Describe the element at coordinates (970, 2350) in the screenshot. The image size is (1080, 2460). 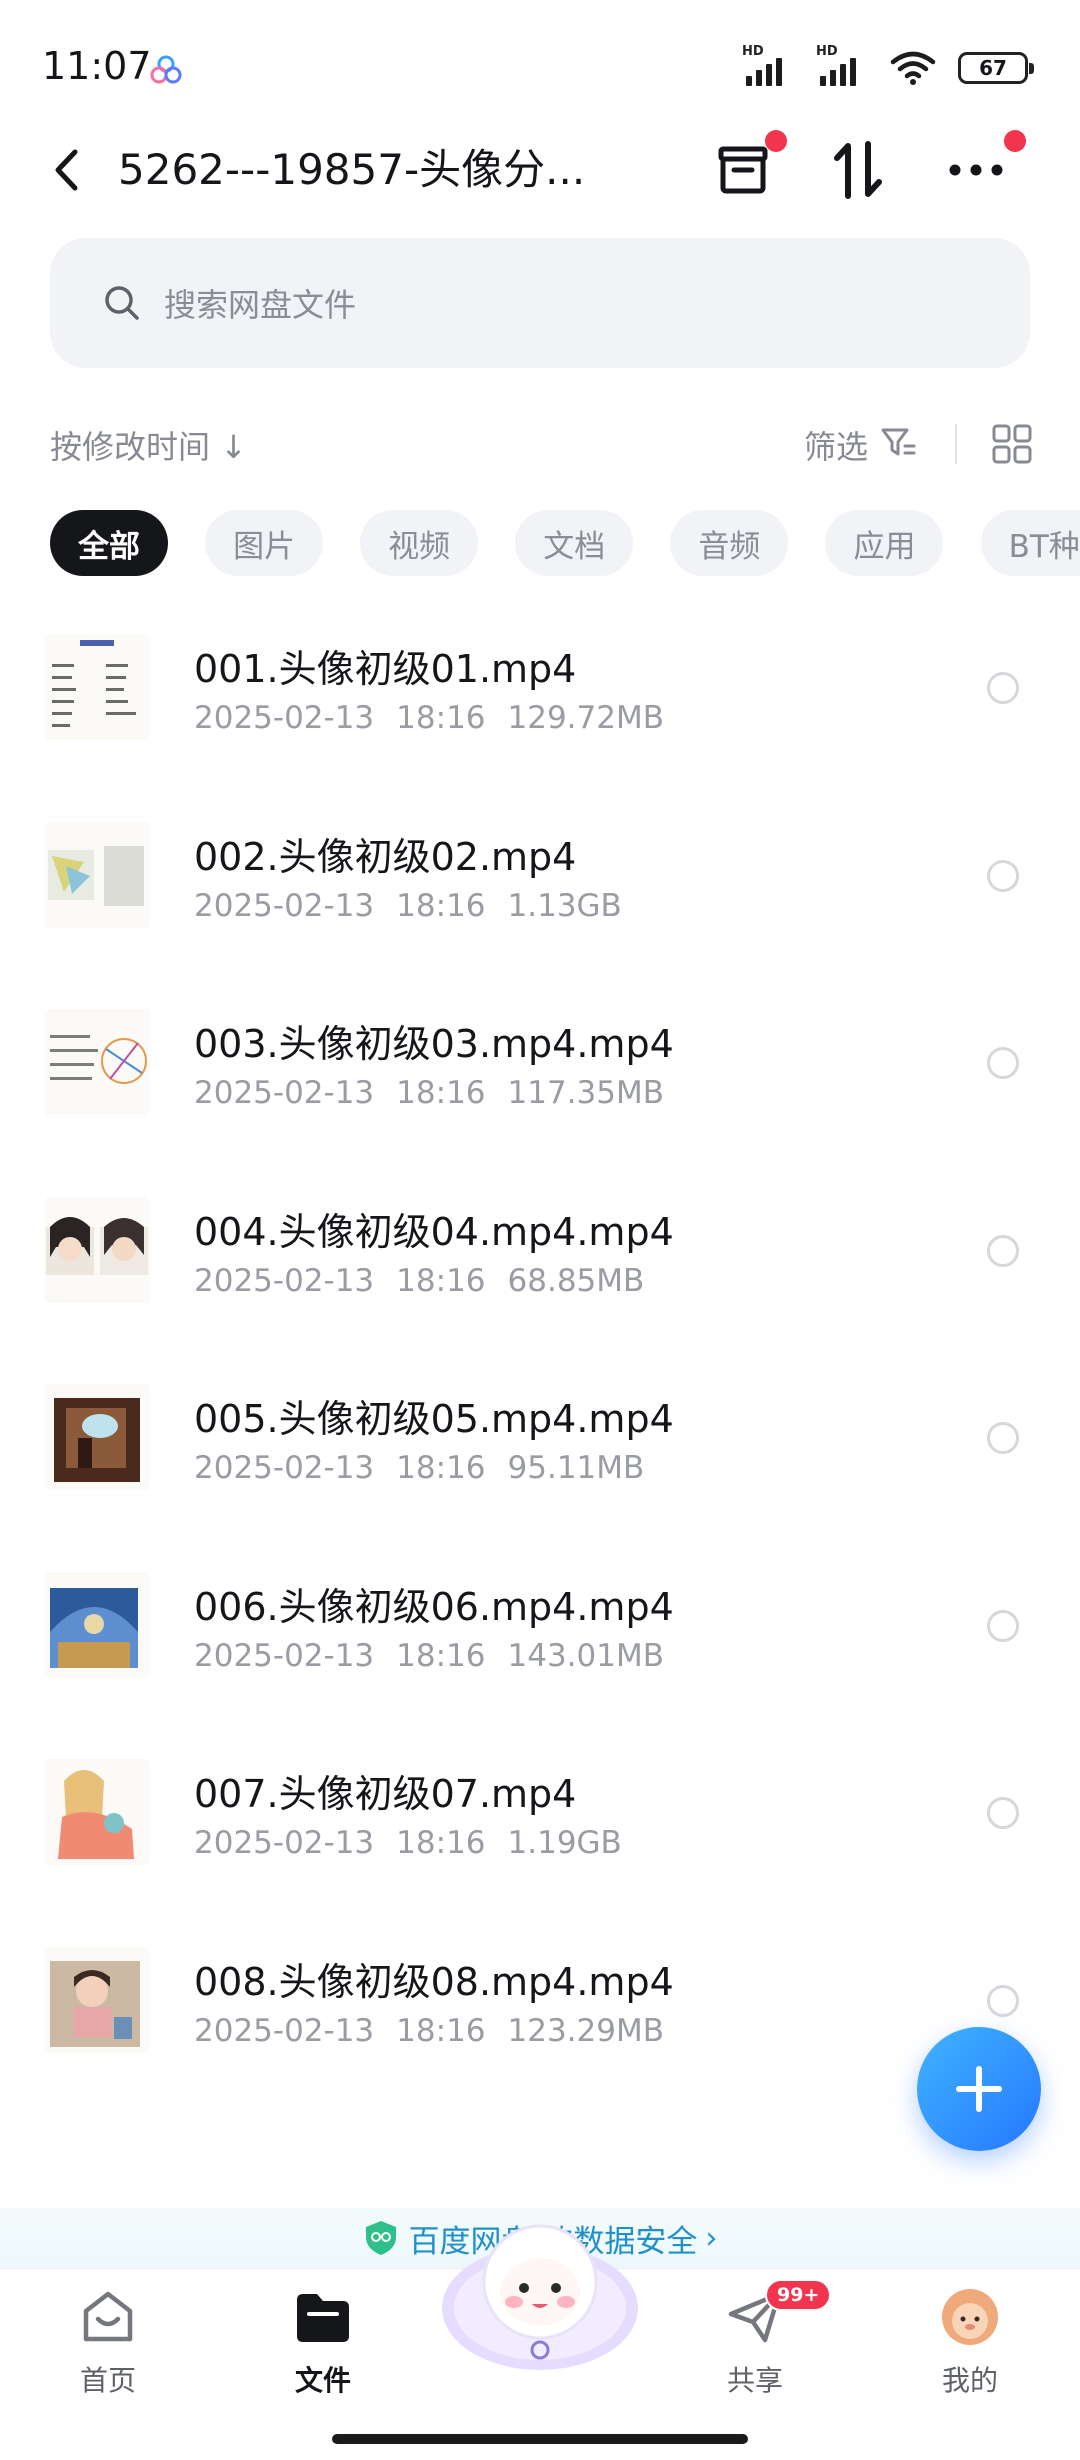
I see `nav-item-me: 我的` at that location.